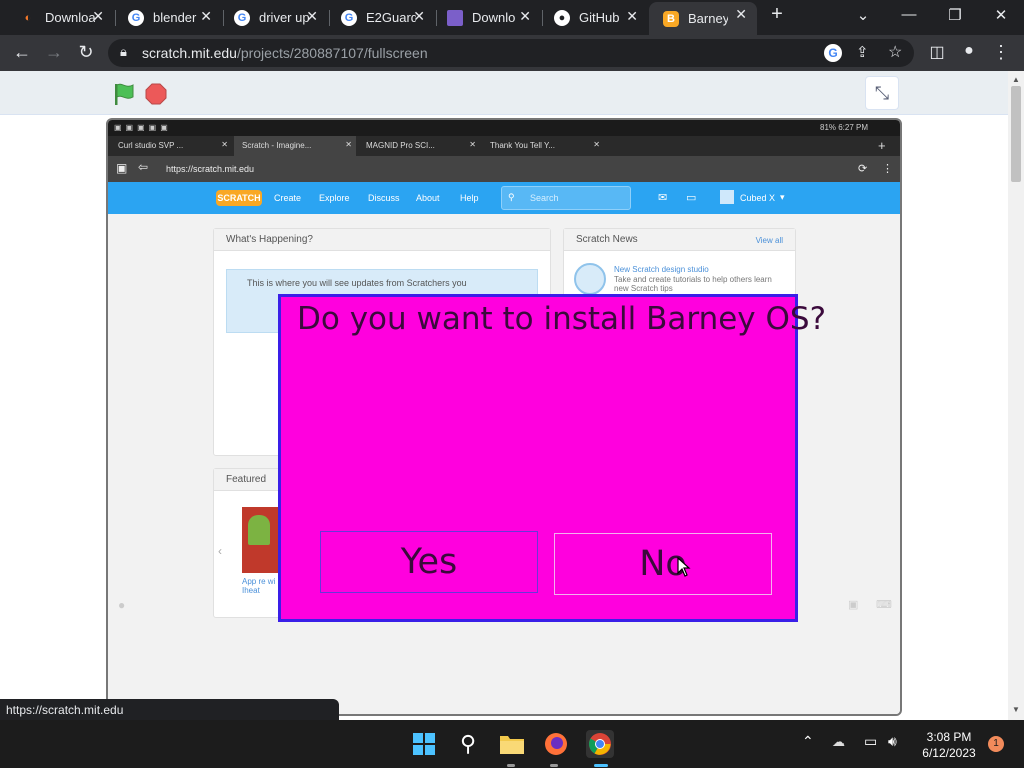  What do you see at coordinates (663, 198) in the screenshot?
I see `inner-messages-icon: ✉` at bounding box center [663, 198].